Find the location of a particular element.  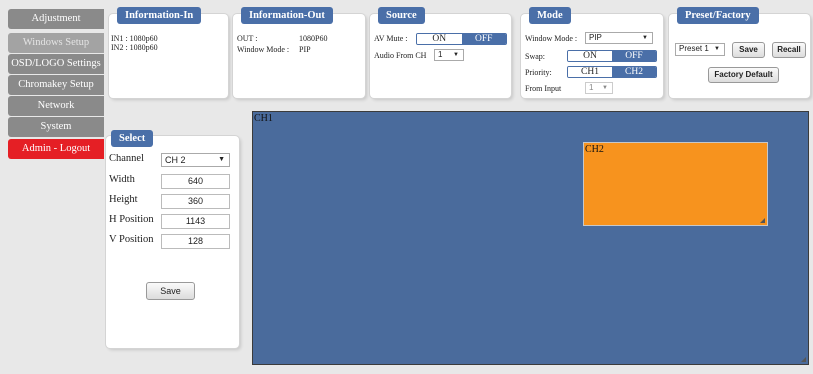

av-mute-label: AV Mute : is located at coordinates (391, 38).